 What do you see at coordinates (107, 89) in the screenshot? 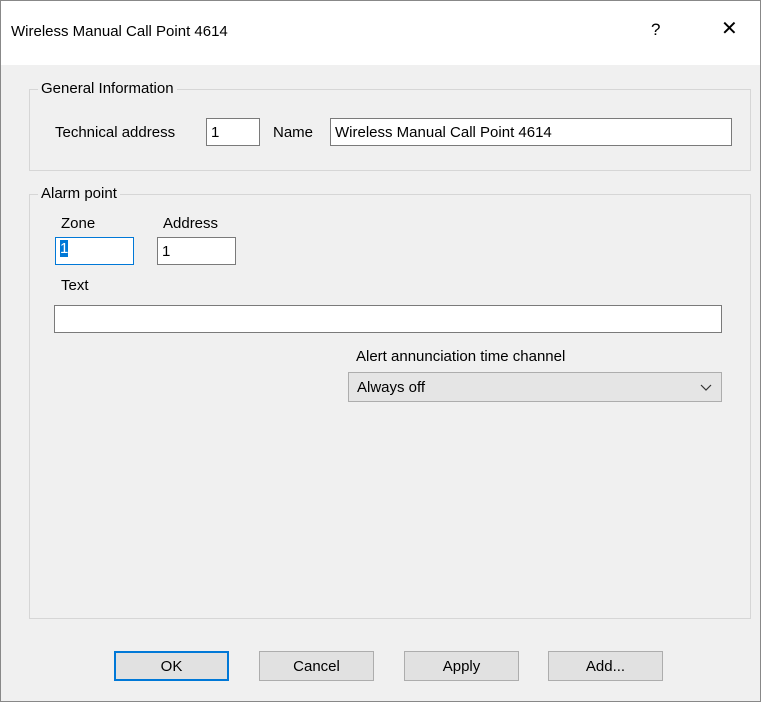
I see `general-information-legend: General Information` at bounding box center [107, 89].